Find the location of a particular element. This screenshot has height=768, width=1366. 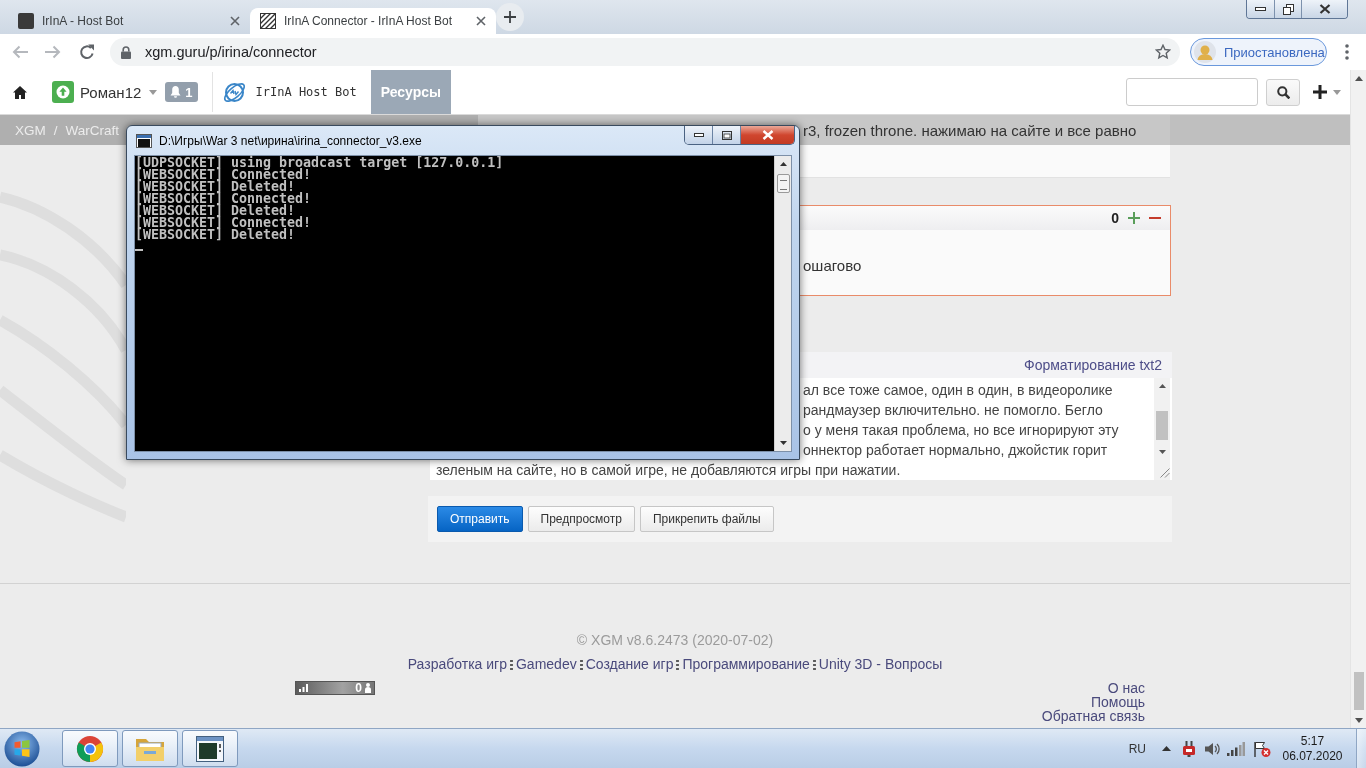

window-title: D:\Игры\War 3 net\ирина\irina_connector_v3.exe is located at coordinates (290, 141).